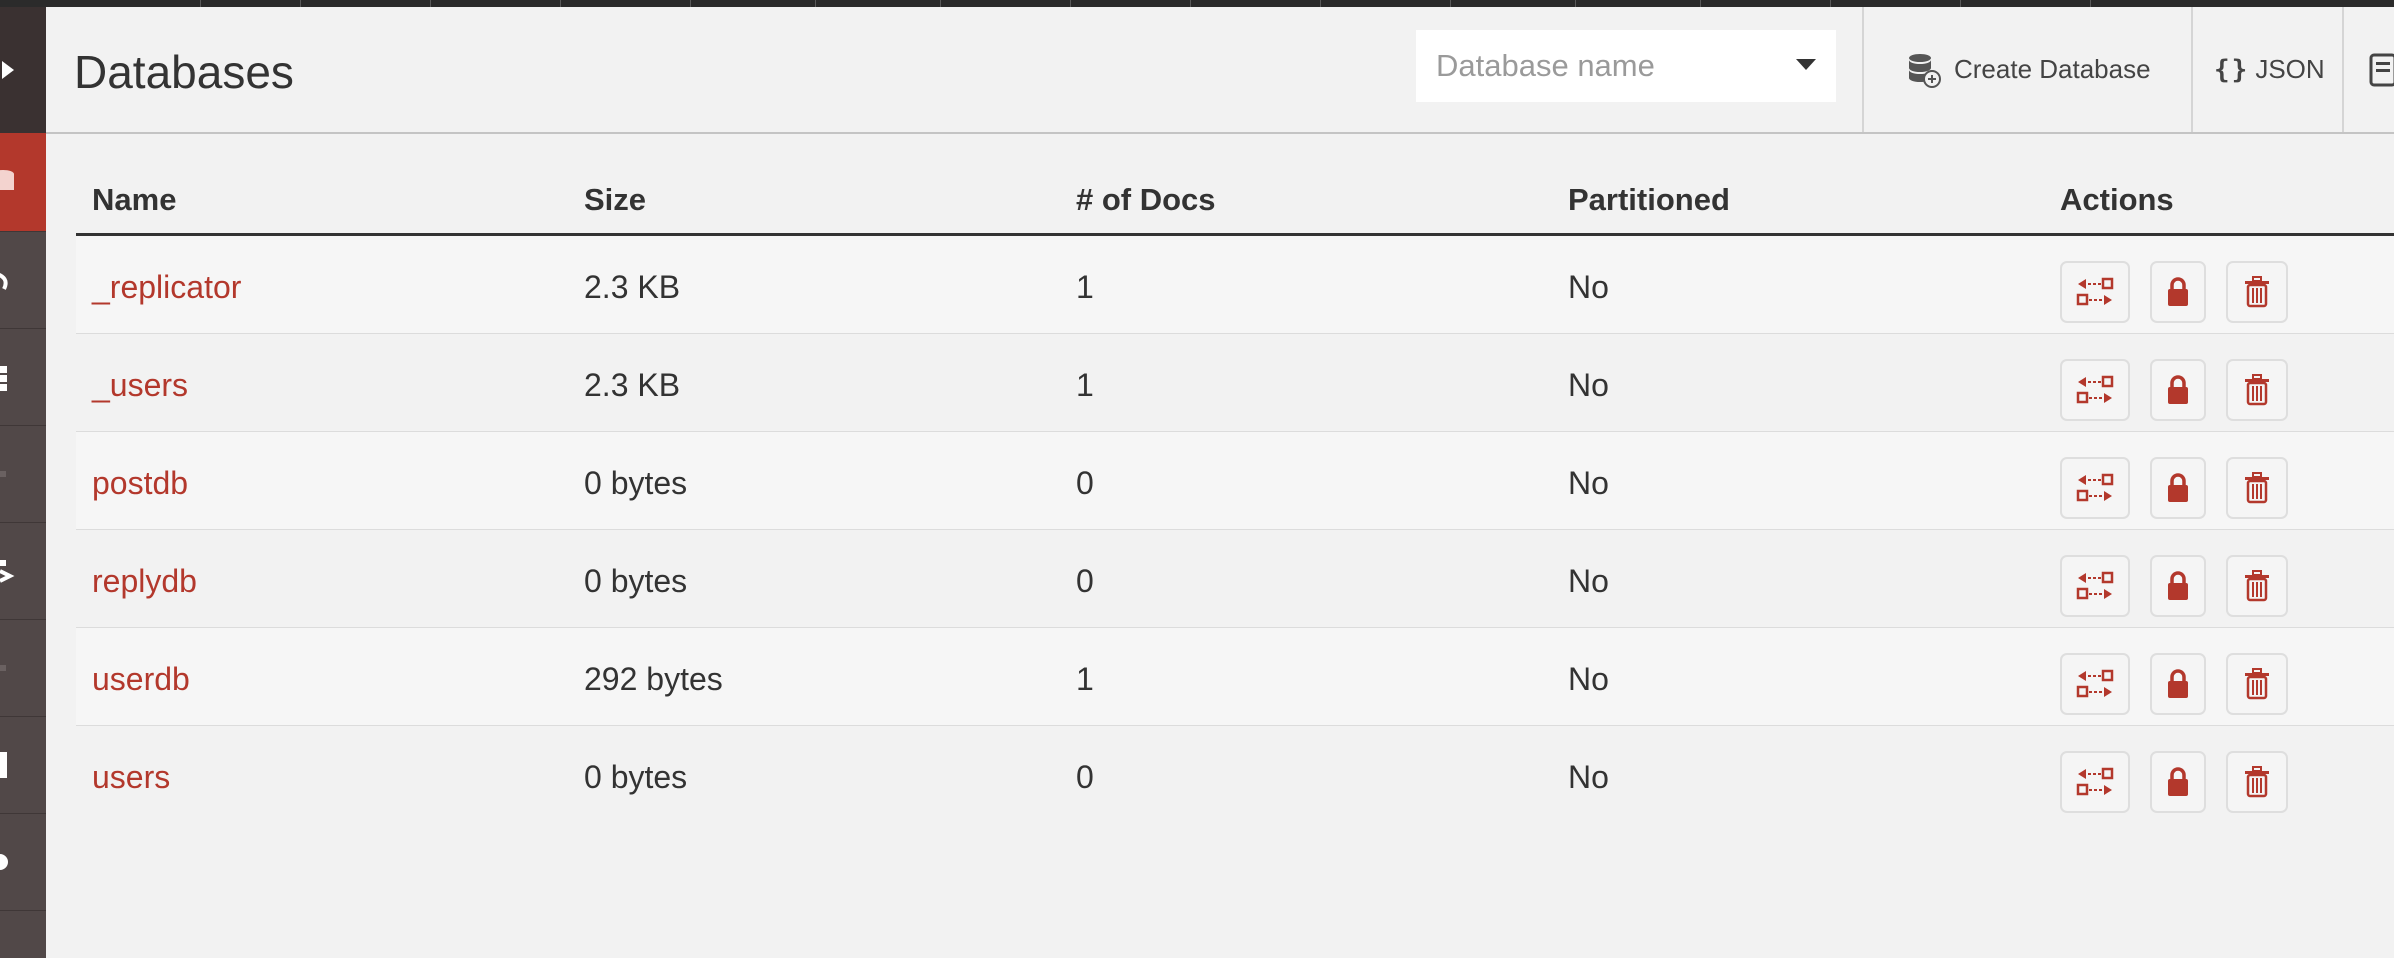 The image size is (2394, 958). What do you see at coordinates (1235, 285) in the screenshot?
I see `table-row: _replicator 2.3 KB 1 No` at bounding box center [1235, 285].